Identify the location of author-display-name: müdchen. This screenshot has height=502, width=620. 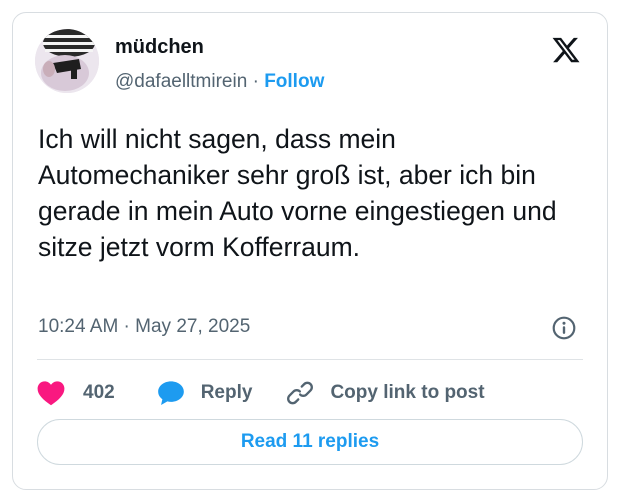
(159, 47).